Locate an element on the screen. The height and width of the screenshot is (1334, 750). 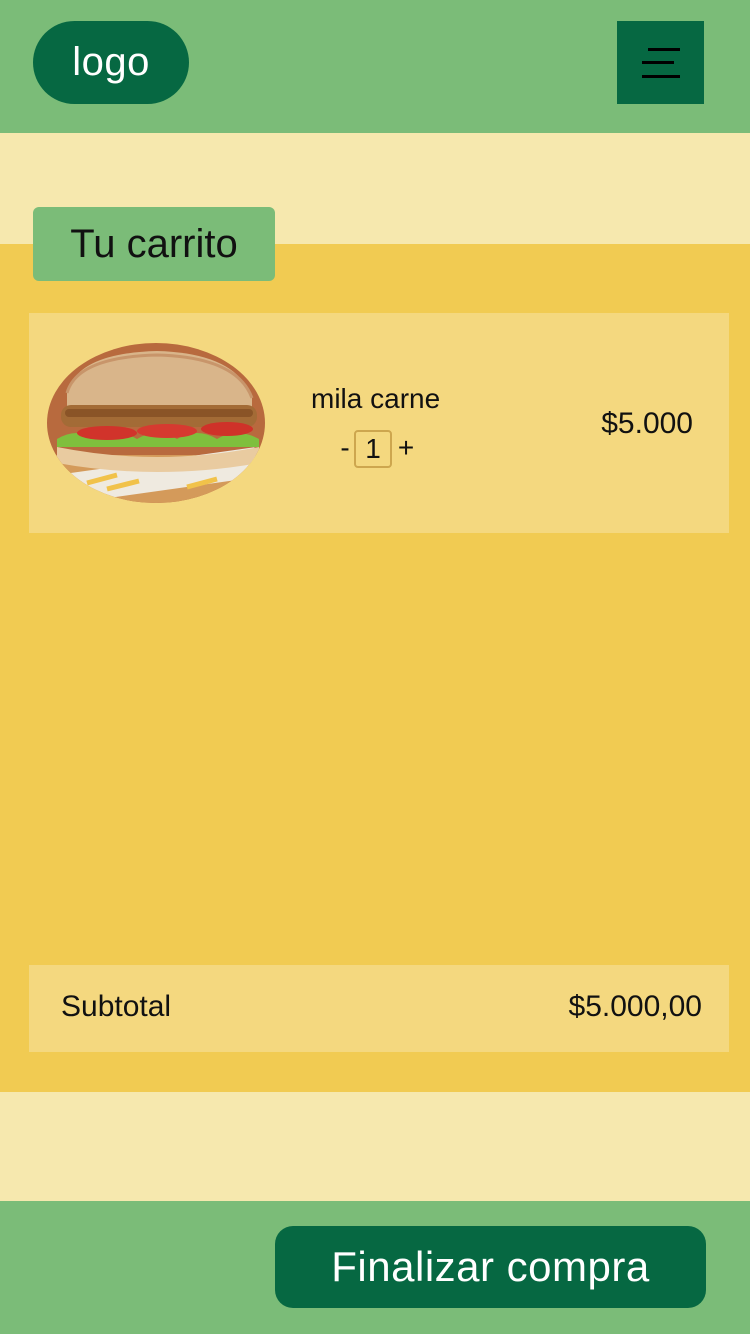
sandwich-photo is located at coordinates (156, 423).